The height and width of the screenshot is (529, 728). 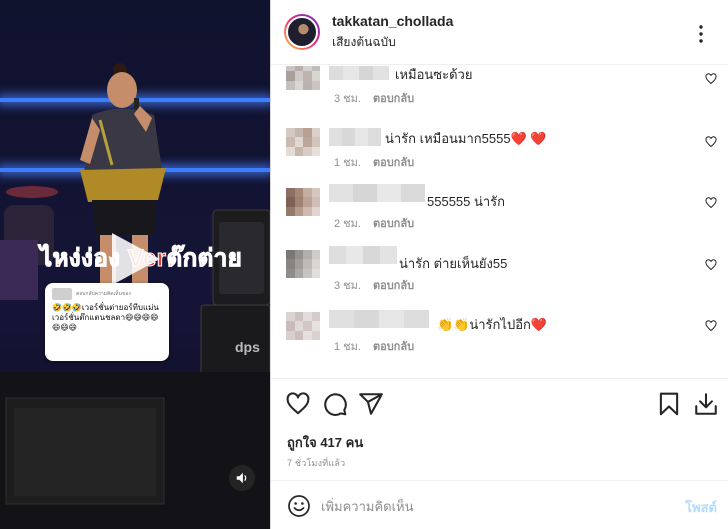 I want to click on post-header: takkatan_chollada เสียงต้นฉบับ, so click(x=499, y=32).